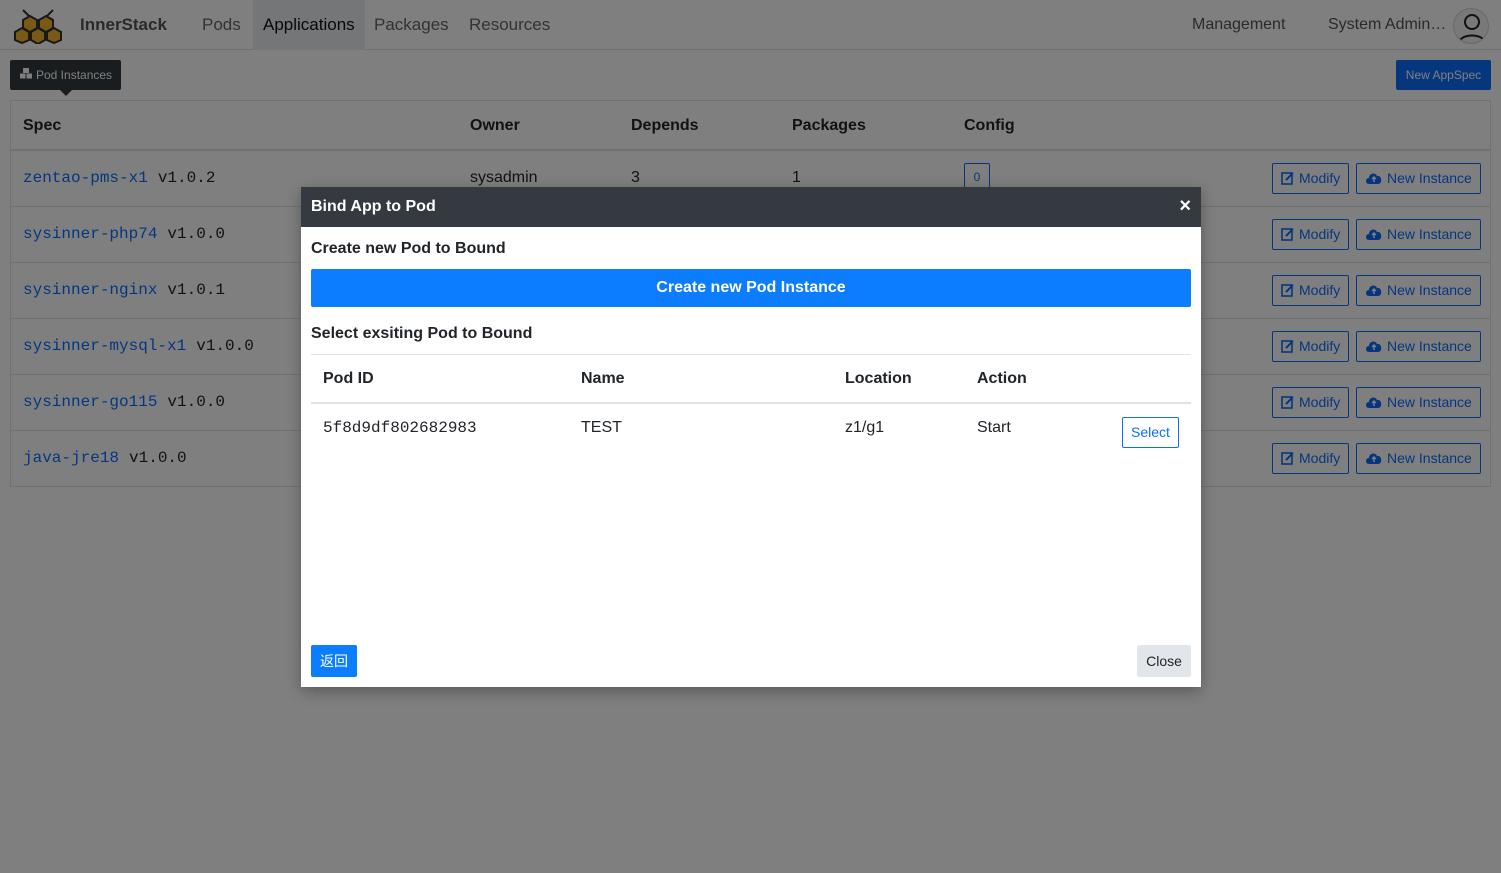 This screenshot has width=1501, height=873. What do you see at coordinates (751, 207) in the screenshot?
I see `modal-header: Bind App to Pod ×` at bounding box center [751, 207].